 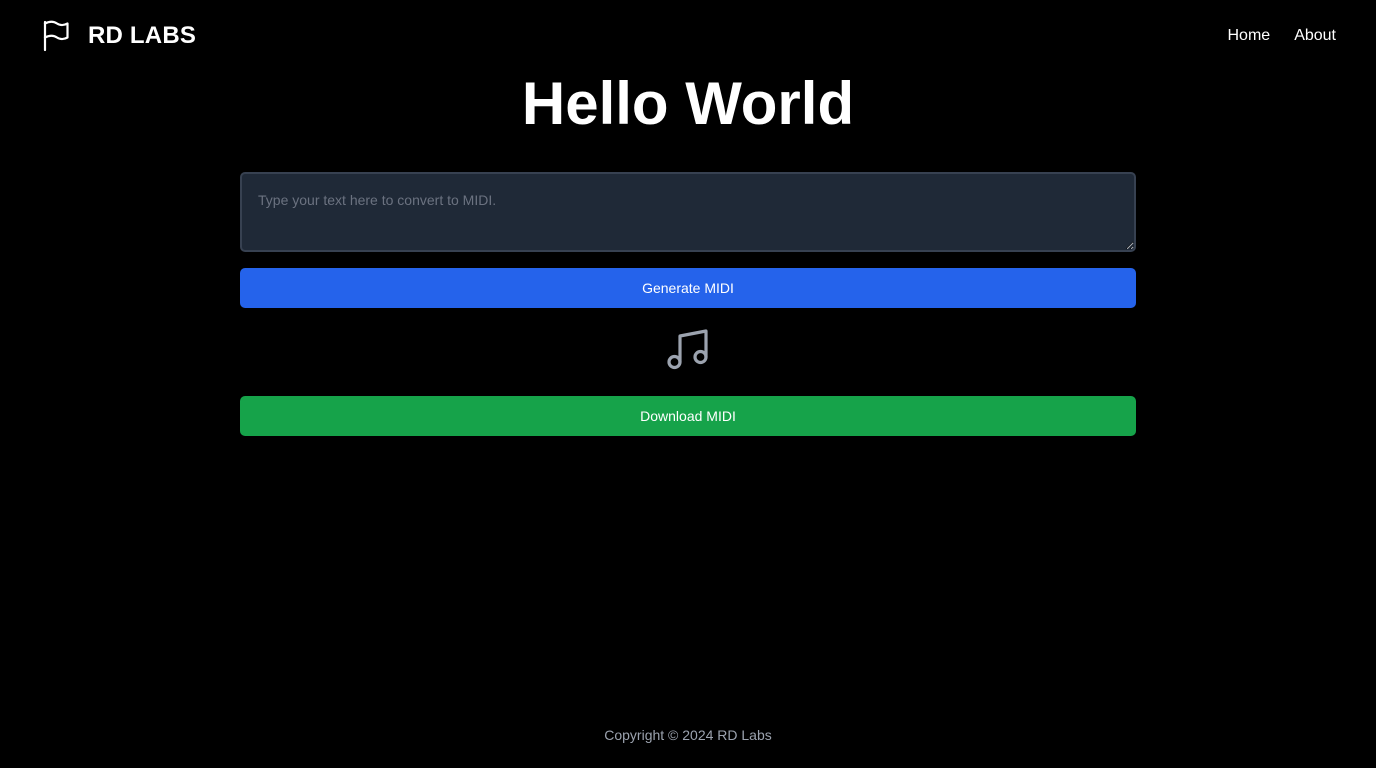 I want to click on brand-link: RD LABS, so click(x=119, y=36).